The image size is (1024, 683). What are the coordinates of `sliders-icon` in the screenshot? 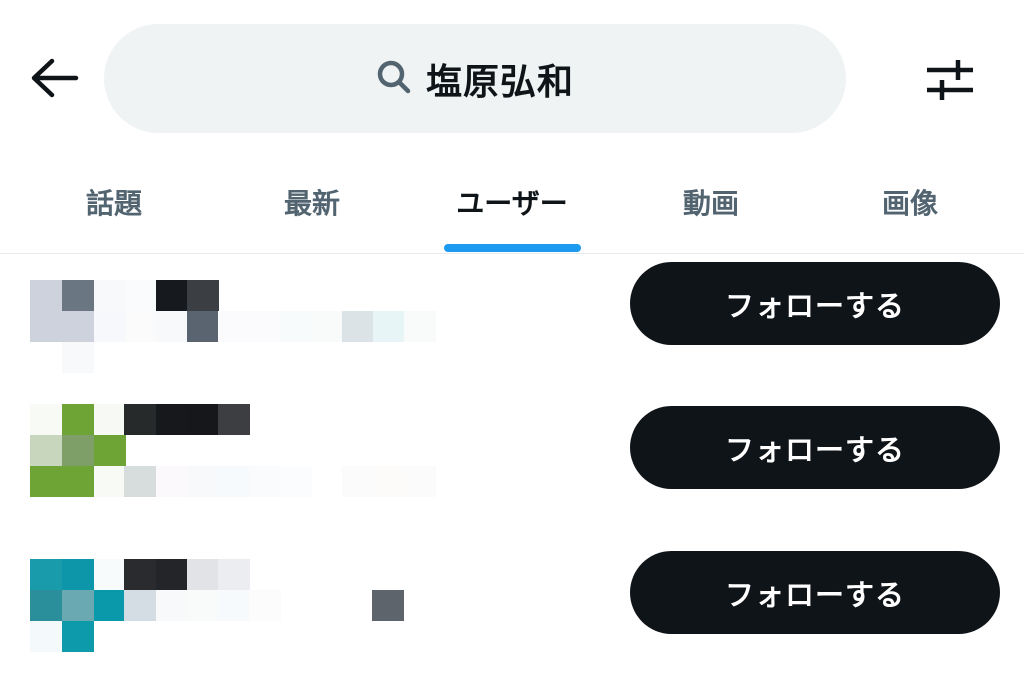 It's located at (950, 82).